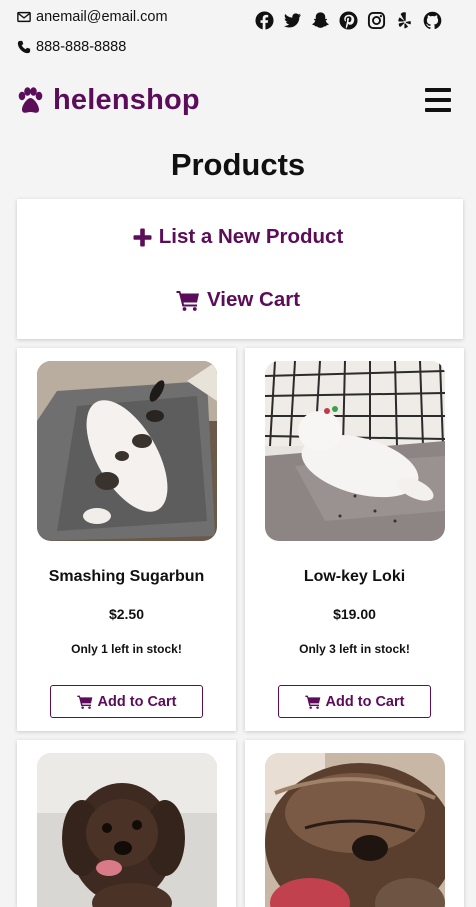  I want to click on instagram-icon, so click(376, 20).